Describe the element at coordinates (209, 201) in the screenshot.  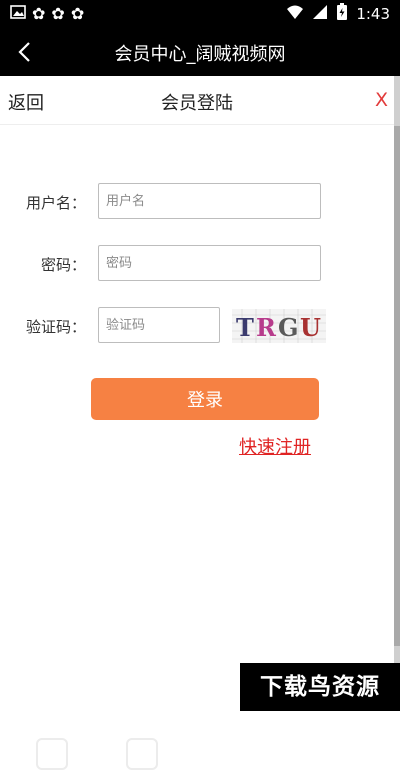
I see `username-input` at that location.